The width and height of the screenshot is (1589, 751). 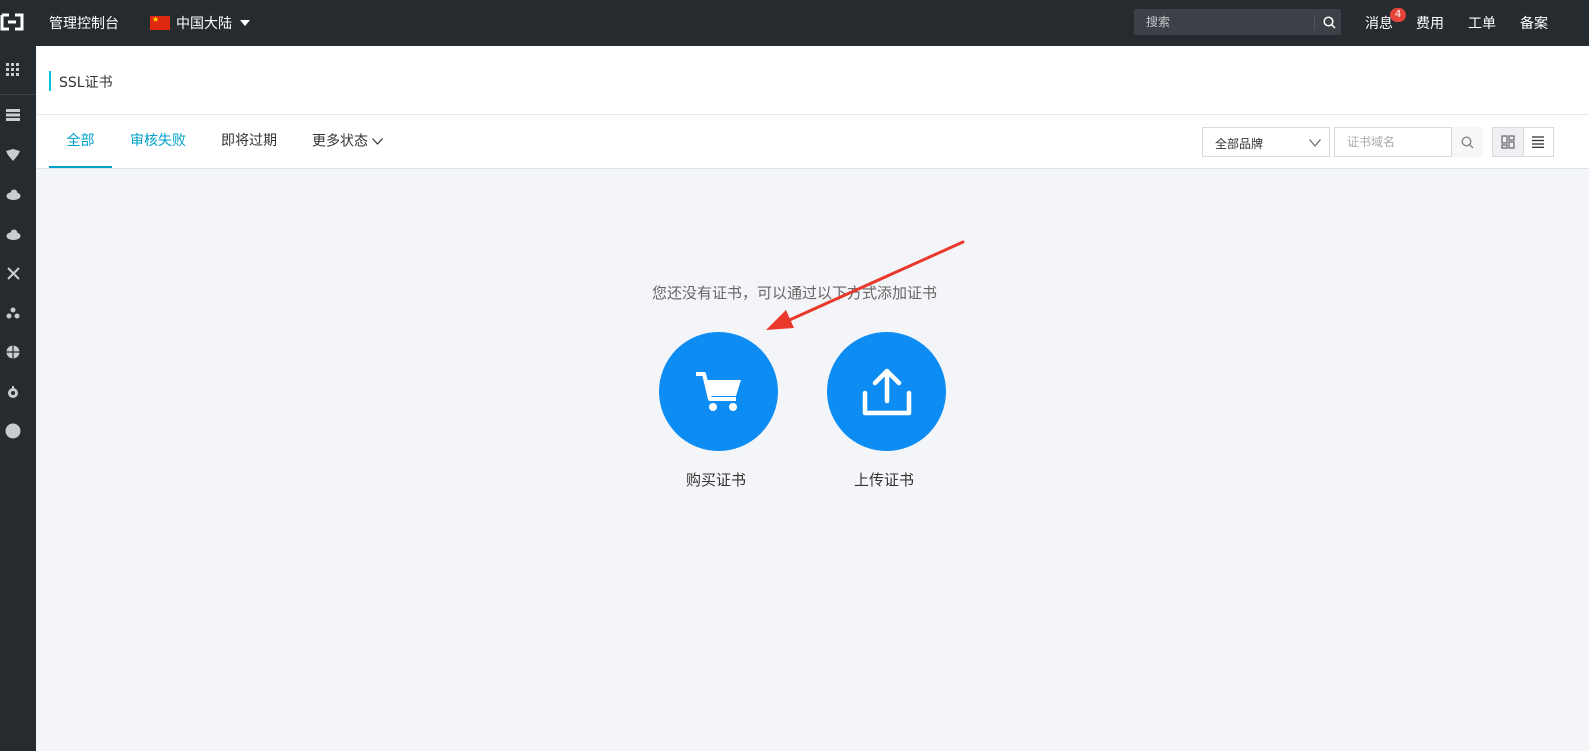 What do you see at coordinates (813, 80) in the screenshot?
I see `page-header: SSL证书` at bounding box center [813, 80].